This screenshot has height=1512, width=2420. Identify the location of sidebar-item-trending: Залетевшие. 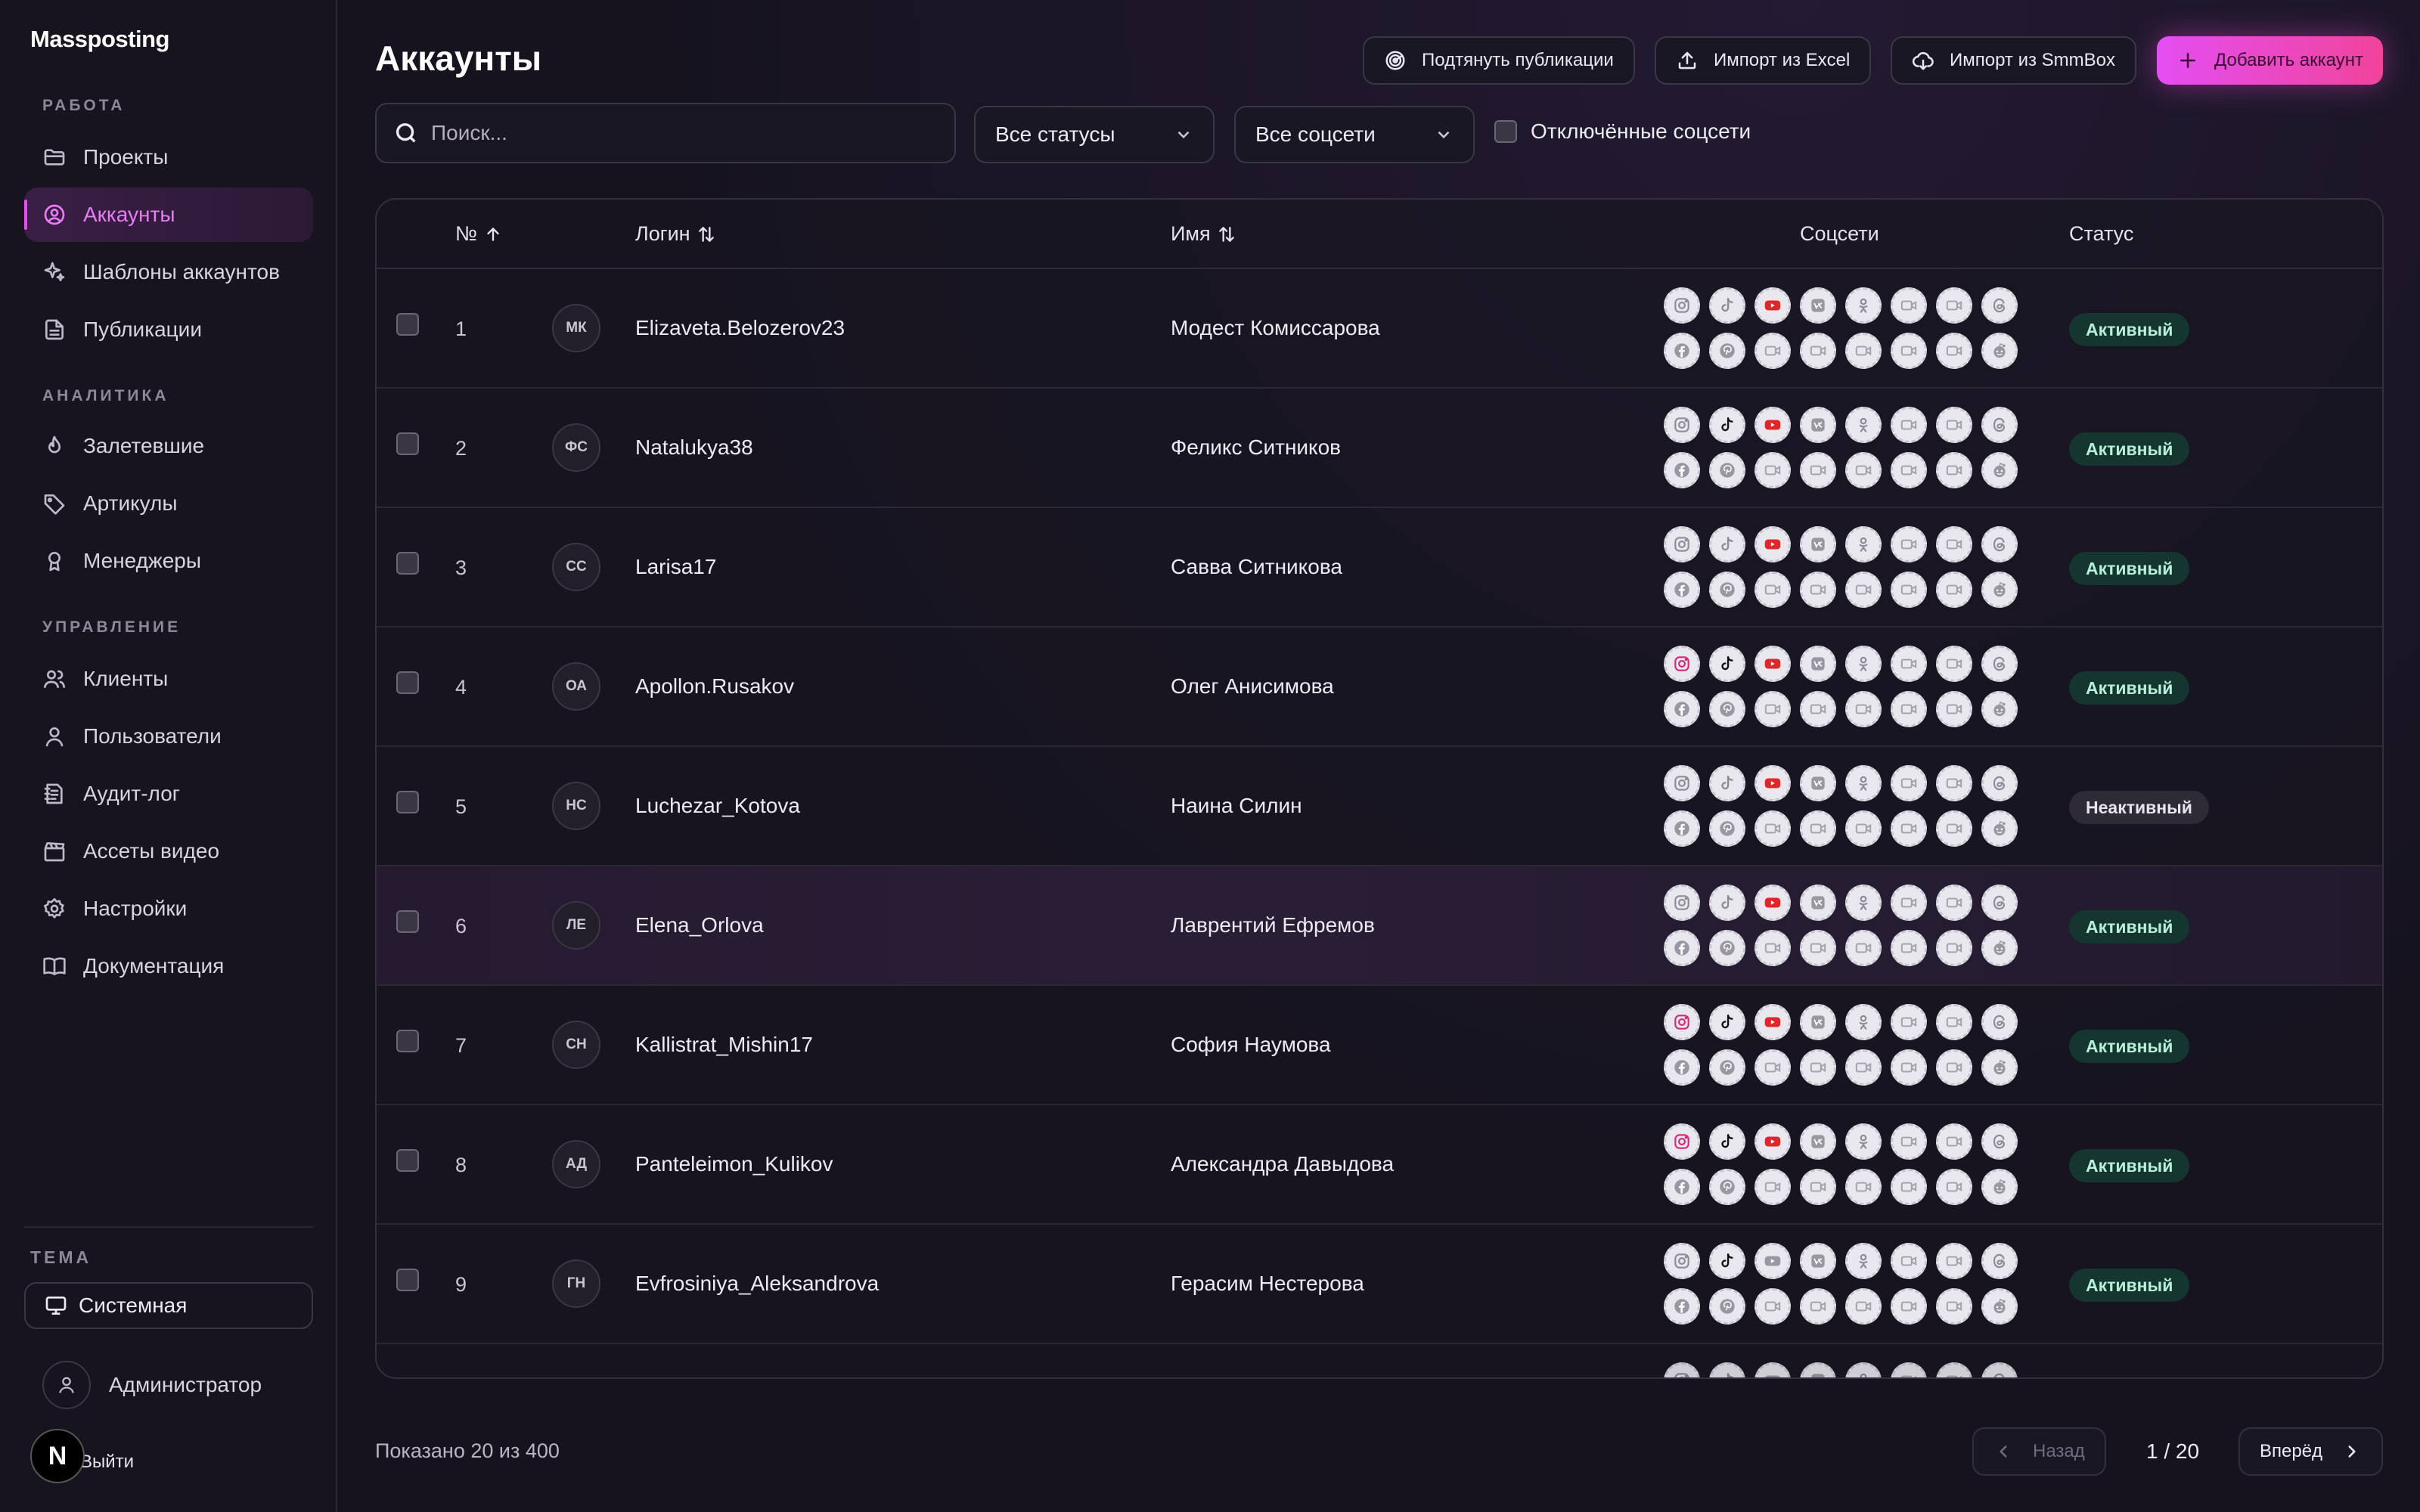
(168, 446).